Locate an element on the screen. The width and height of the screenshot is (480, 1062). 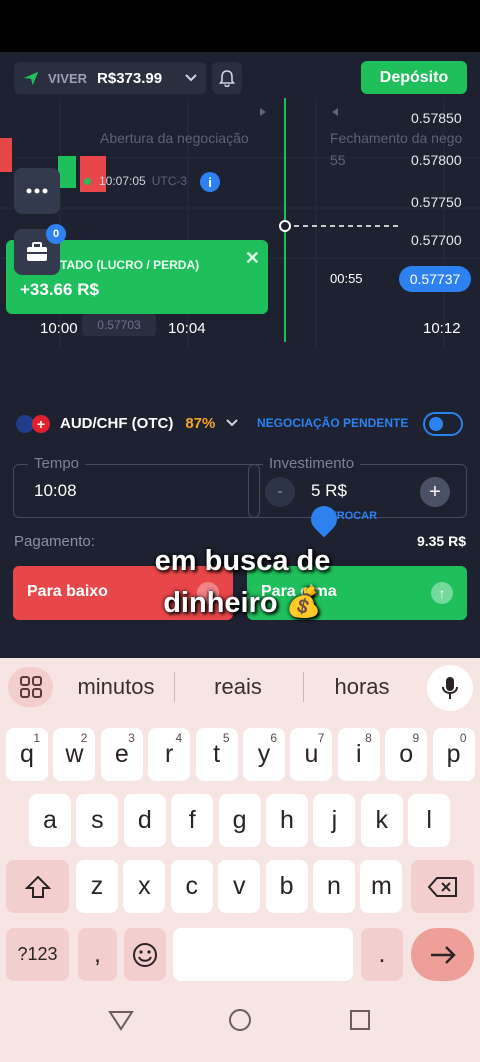
toggle-knob is located at coordinates (436, 424).